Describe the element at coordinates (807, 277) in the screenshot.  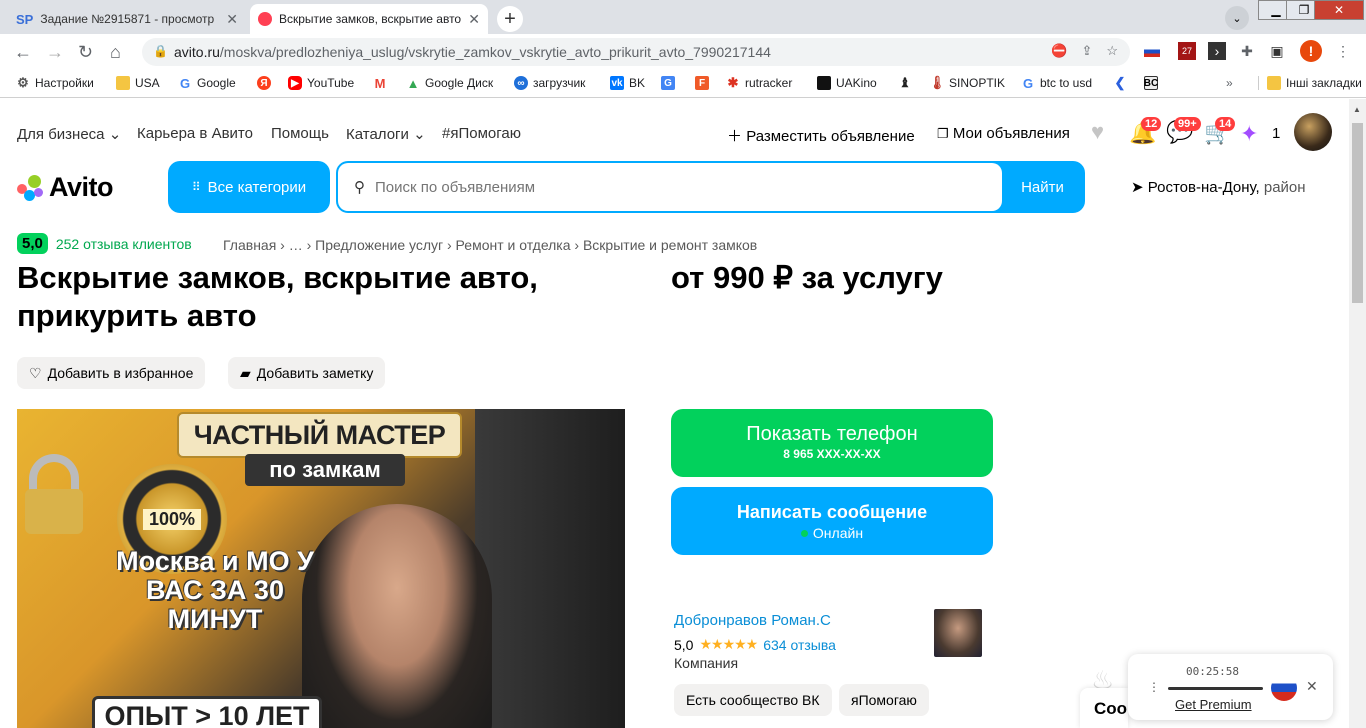
I see `listing-price: от 990 ₽ за услугу` at that location.